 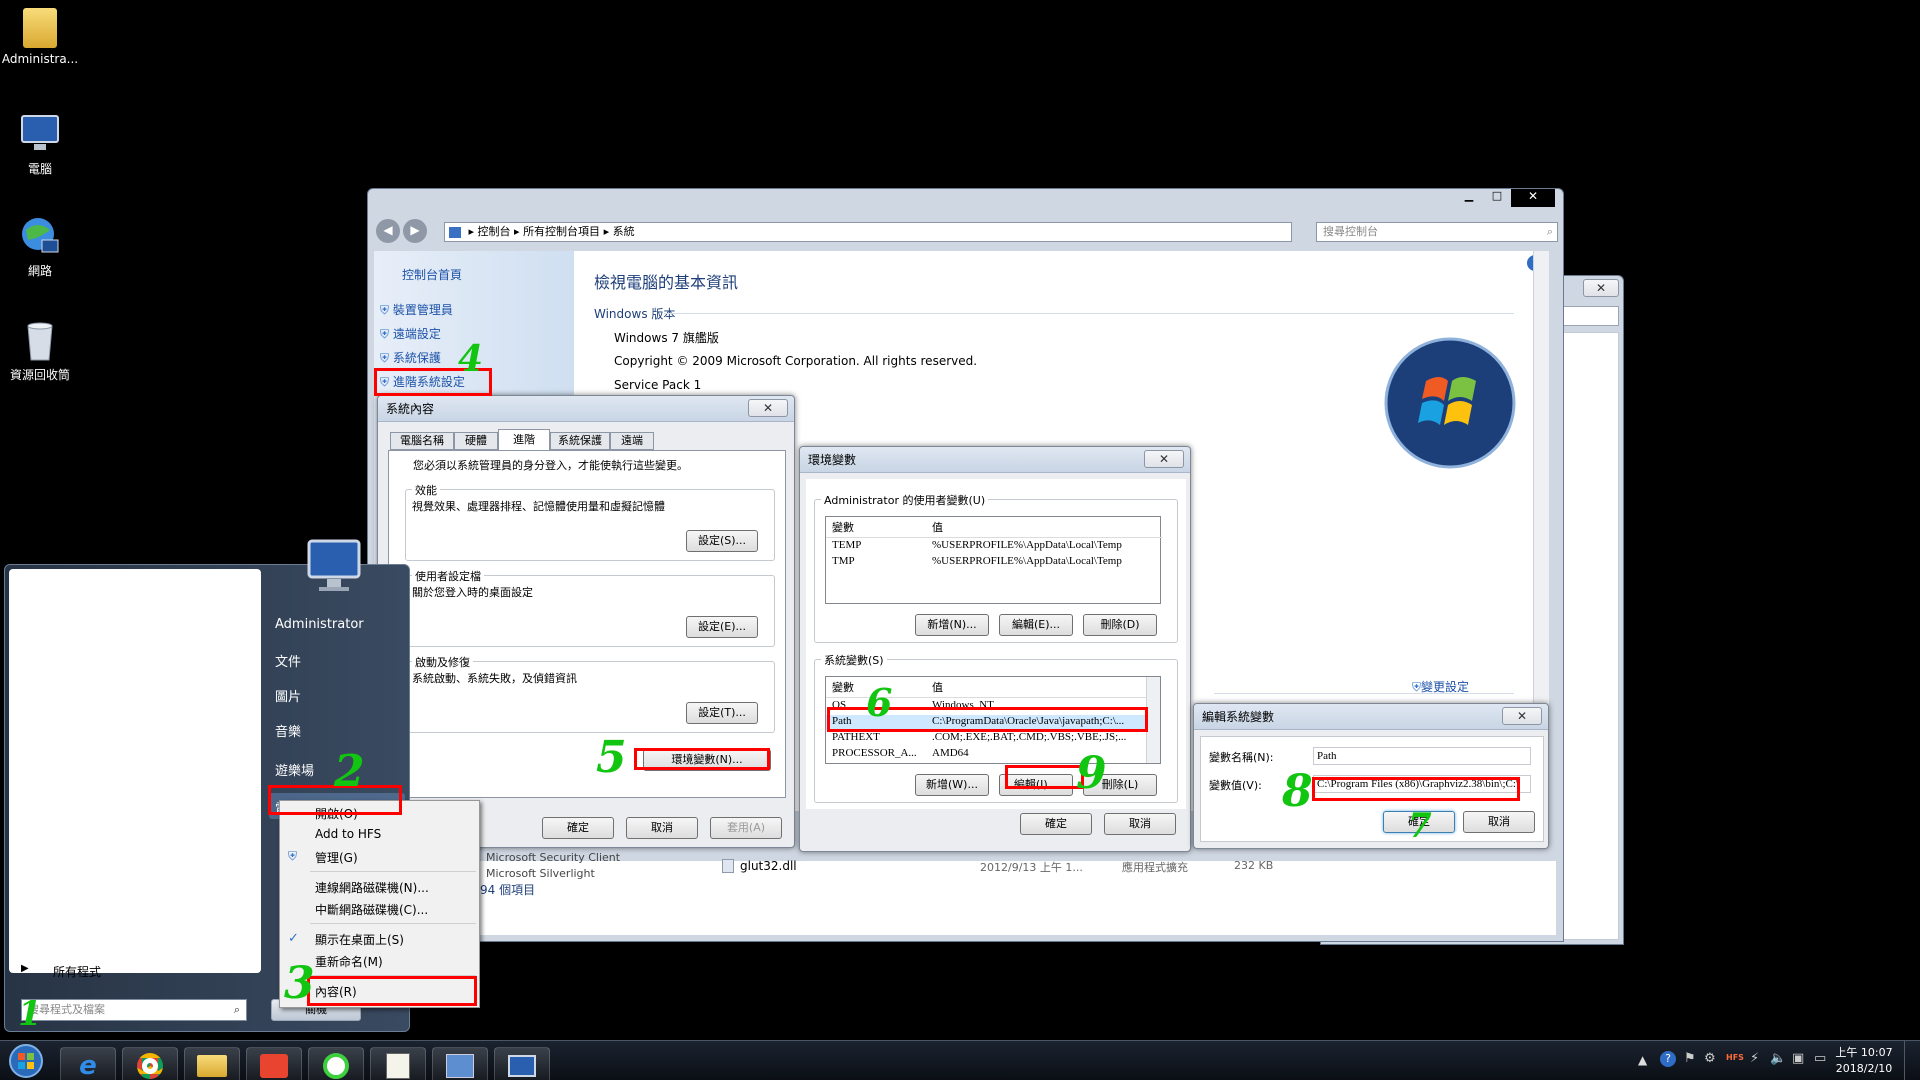 What do you see at coordinates (746, 828) in the screenshot?
I see `apply-button: 套用(A)` at bounding box center [746, 828].